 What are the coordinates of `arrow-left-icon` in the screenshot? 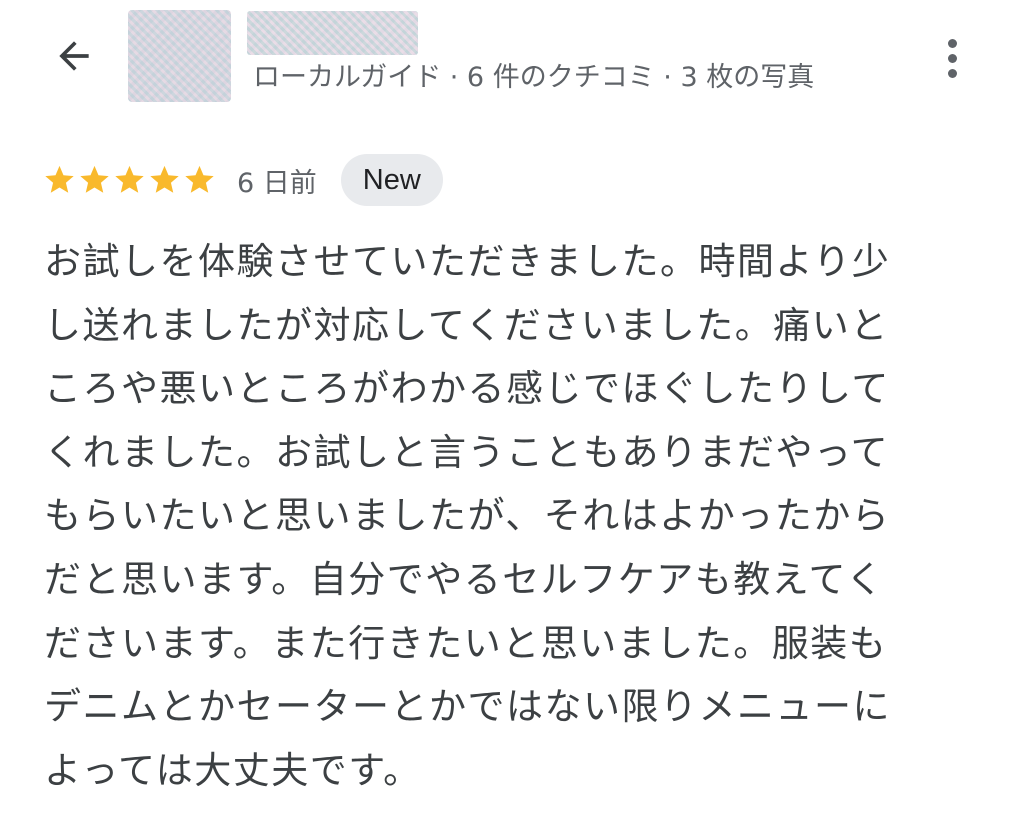 It's located at (74, 56).